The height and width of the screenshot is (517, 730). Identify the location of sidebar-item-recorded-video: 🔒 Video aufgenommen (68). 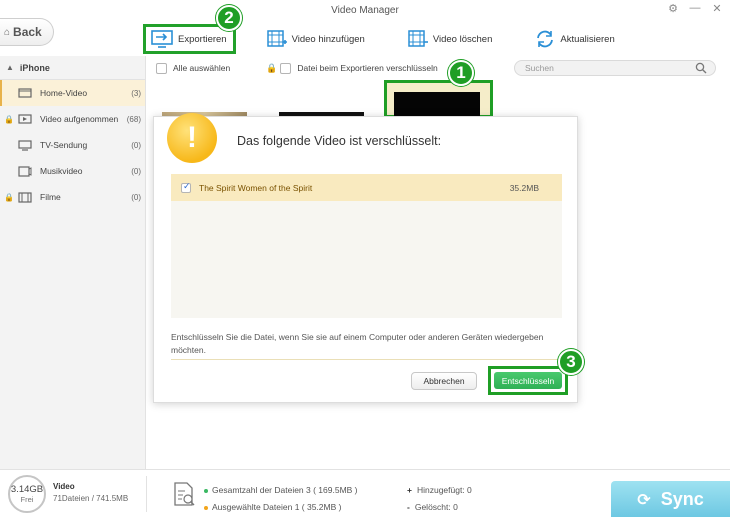
(72, 119).